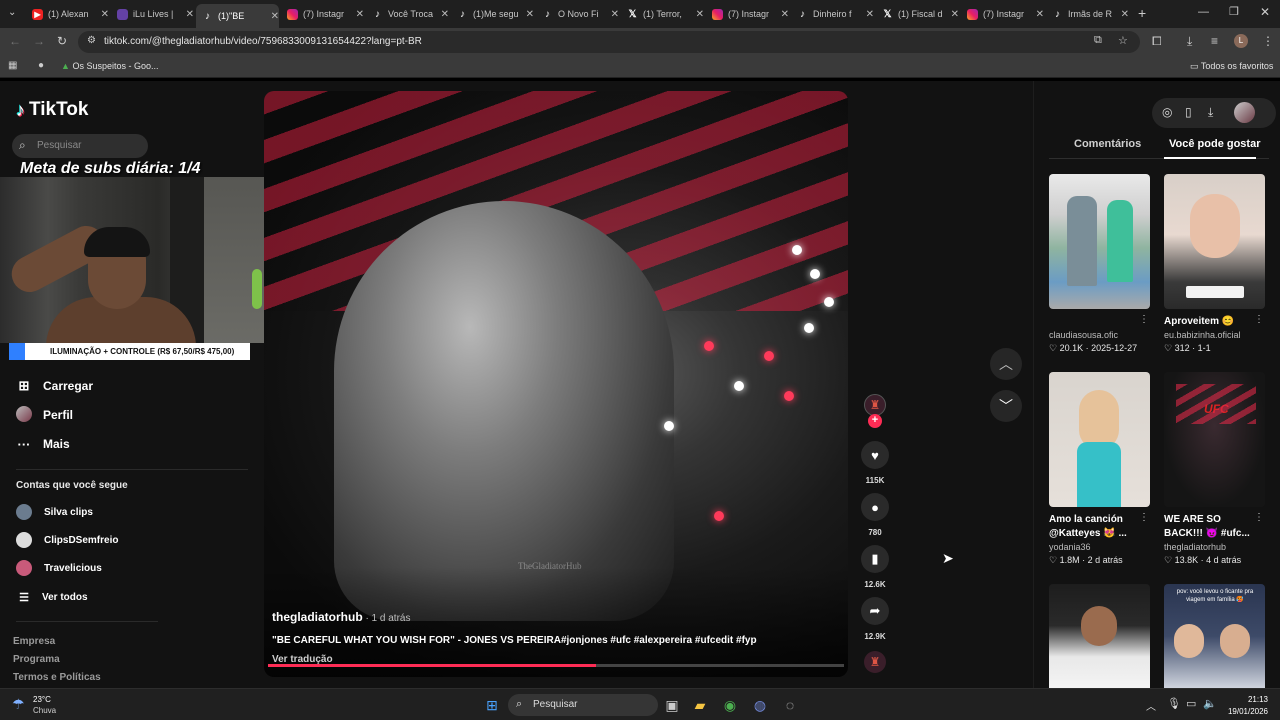 The width and height of the screenshot is (1280, 720). What do you see at coordinates (43, 444) in the screenshot?
I see `nav-more: ··· Mais` at bounding box center [43, 444].